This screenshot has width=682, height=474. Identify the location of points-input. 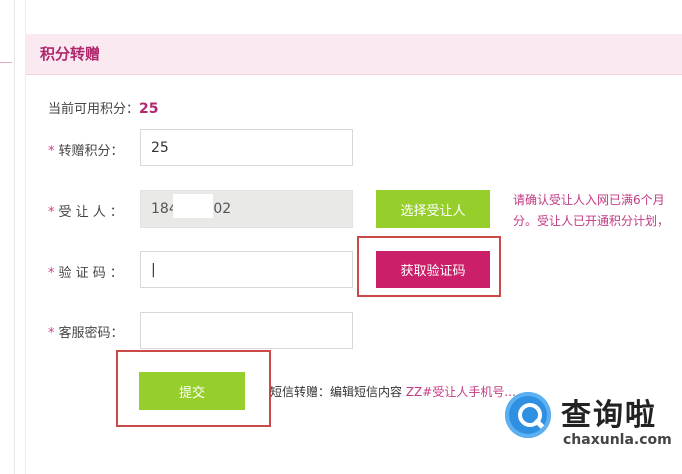
(246, 147).